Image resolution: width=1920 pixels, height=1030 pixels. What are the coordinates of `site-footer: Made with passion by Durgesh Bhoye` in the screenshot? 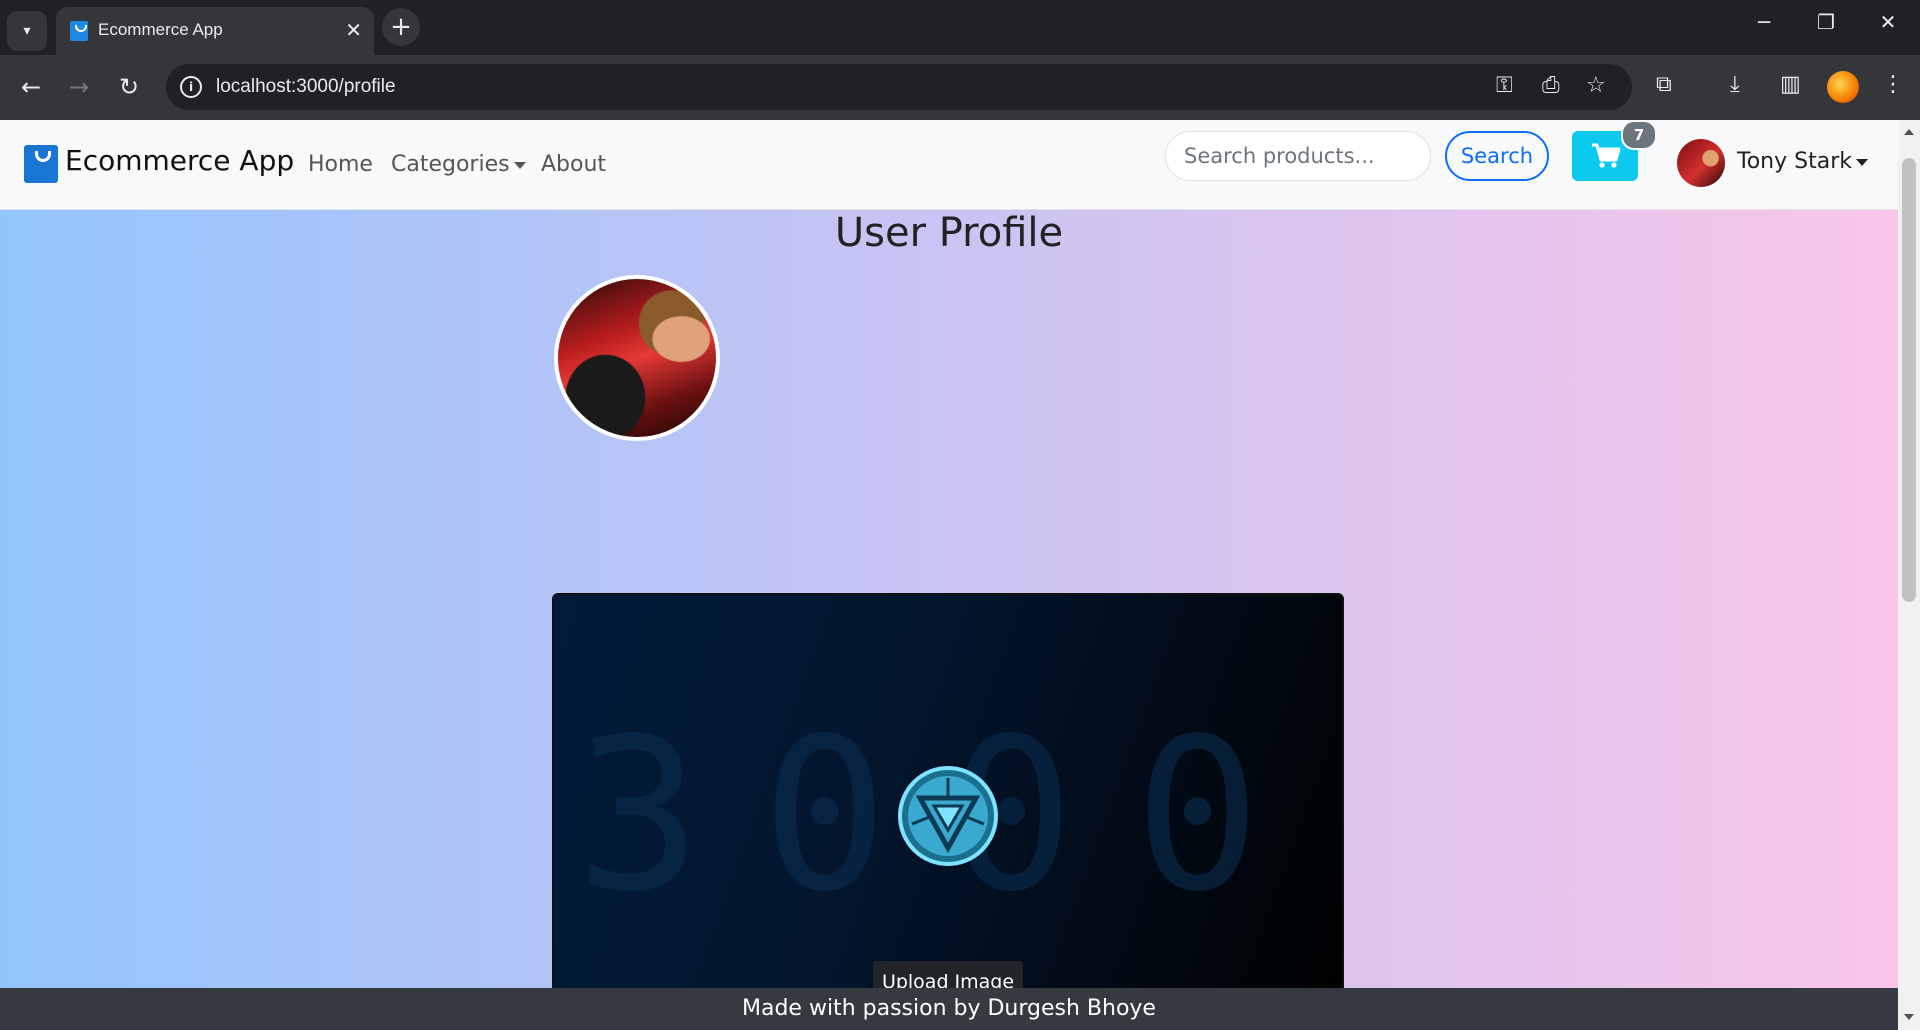 It's located at (949, 1009).